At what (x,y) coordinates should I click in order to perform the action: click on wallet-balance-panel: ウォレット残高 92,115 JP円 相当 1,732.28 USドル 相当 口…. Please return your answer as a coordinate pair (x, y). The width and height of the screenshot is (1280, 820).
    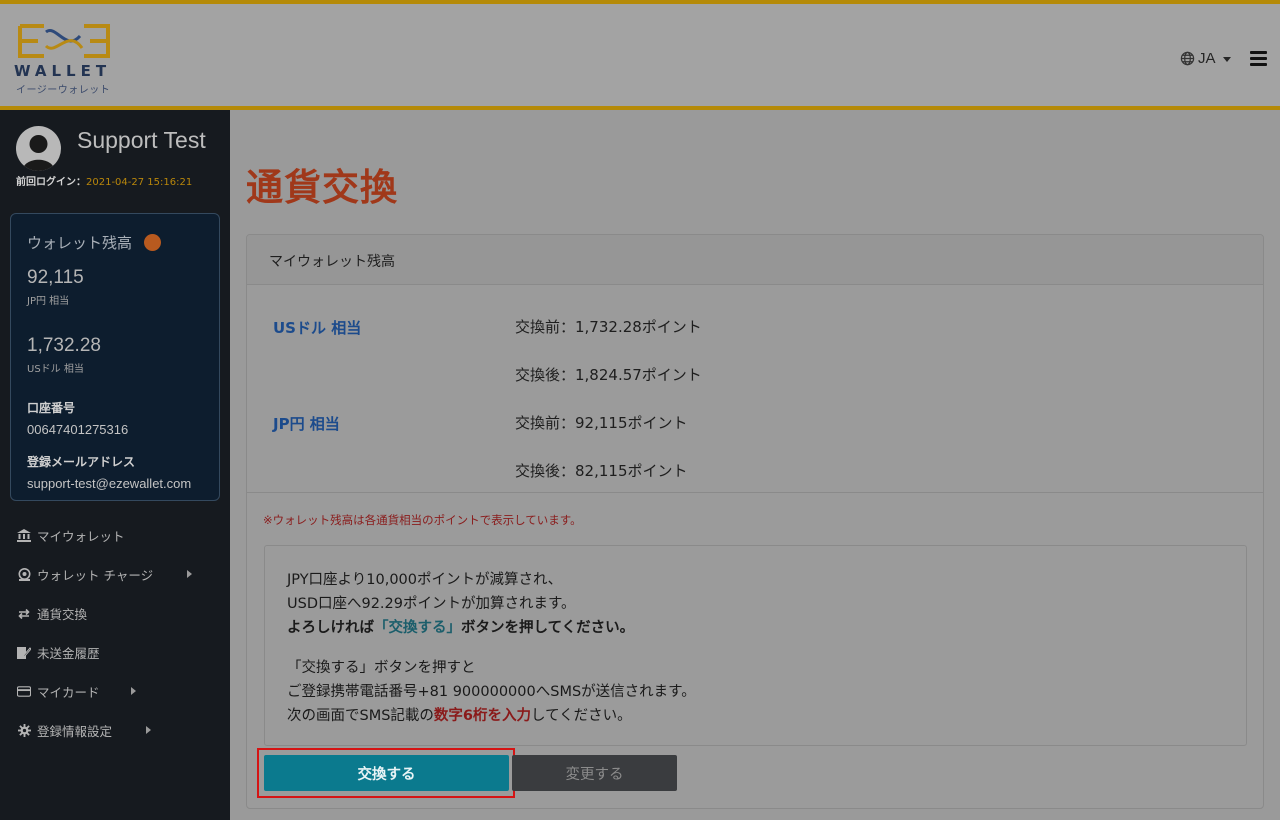
    Looking at the image, I should click on (115, 357).